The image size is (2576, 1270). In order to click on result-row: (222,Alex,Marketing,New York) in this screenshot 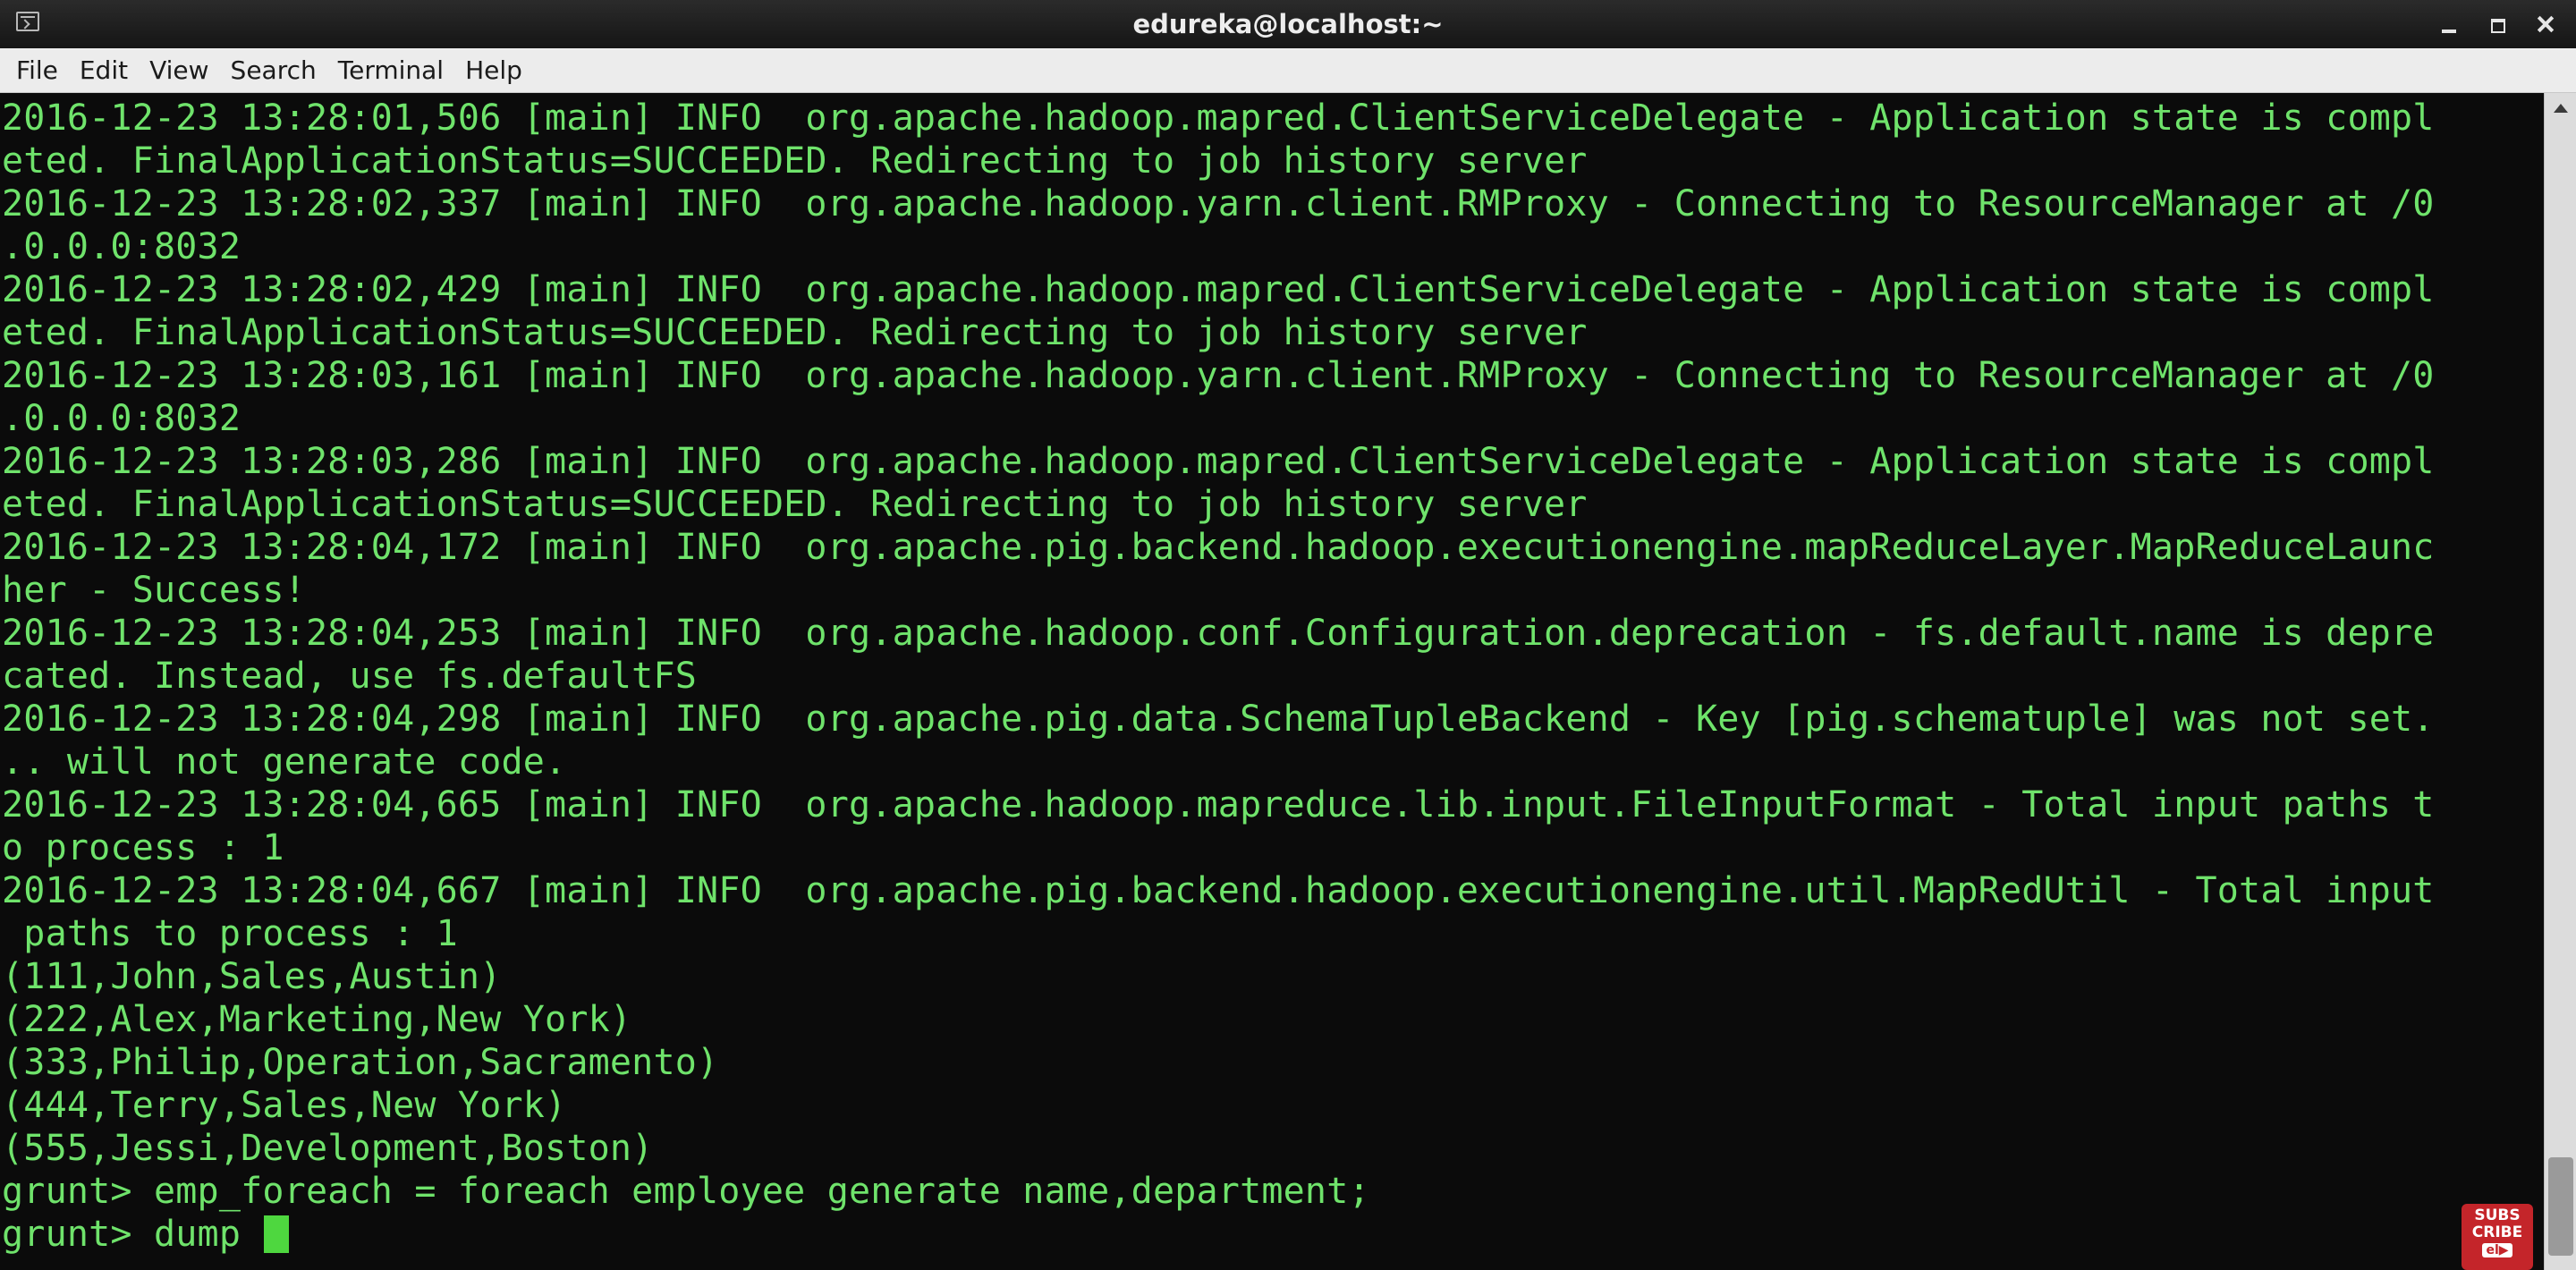, I will do `click(317, 1019)`.